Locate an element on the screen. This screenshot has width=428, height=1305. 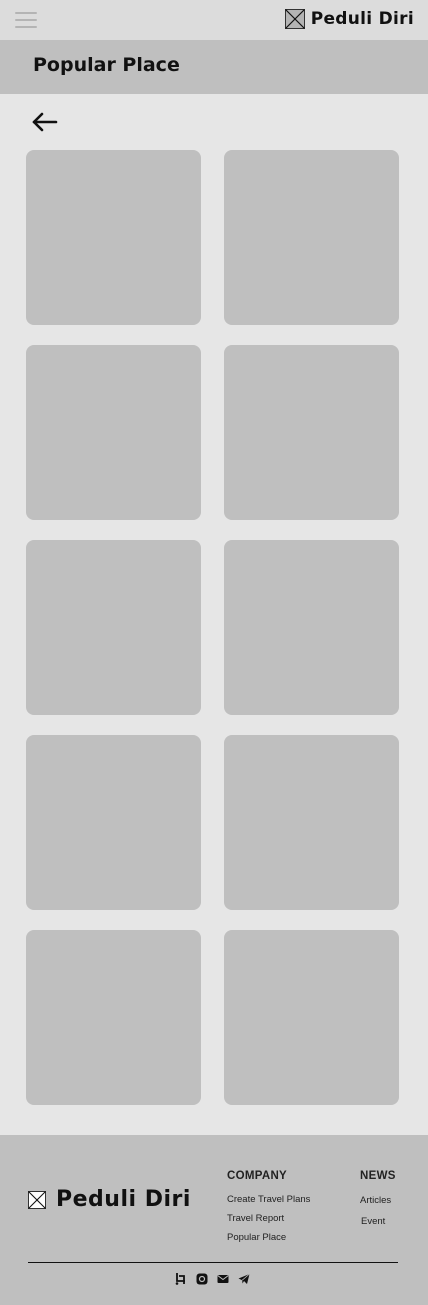
footer-link-articles: Articles is located at coordinates (378, 1200).